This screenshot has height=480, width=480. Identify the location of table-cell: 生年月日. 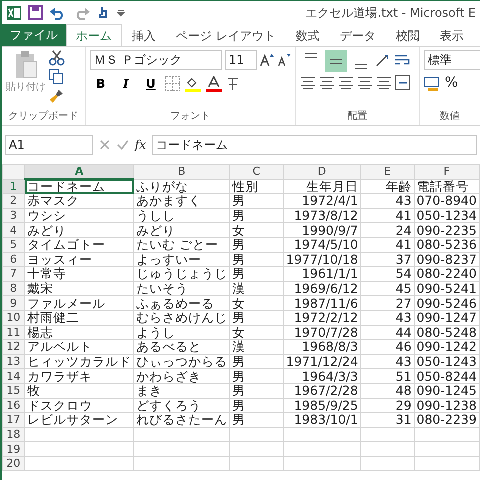
(322, 186).